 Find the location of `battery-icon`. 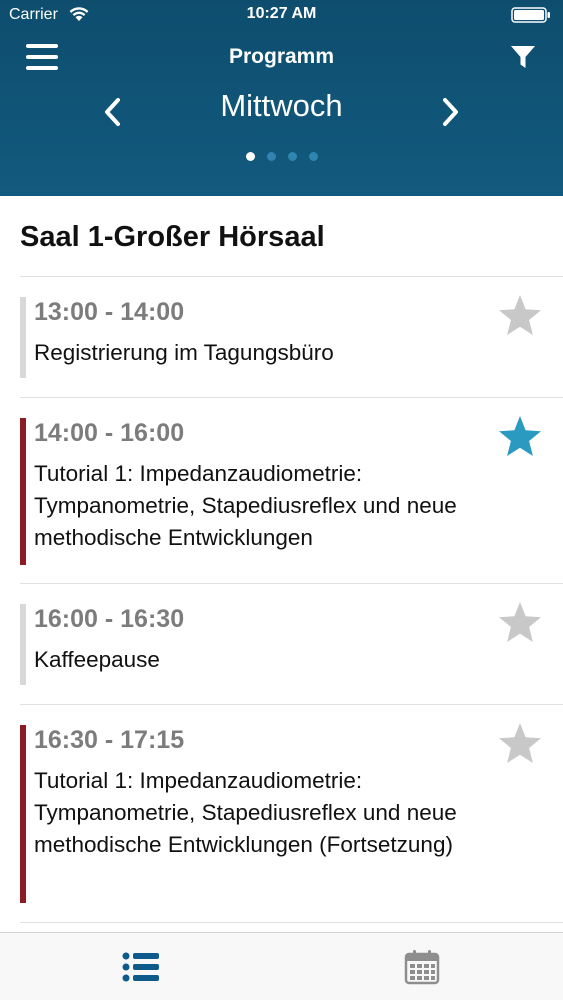

battery-icon is located at coordinates (530, 15).